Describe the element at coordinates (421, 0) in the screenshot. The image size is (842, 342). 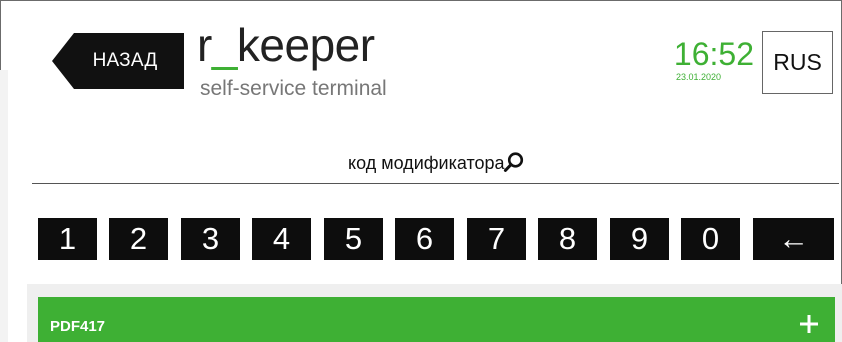
I see `window-top-border` at that location.